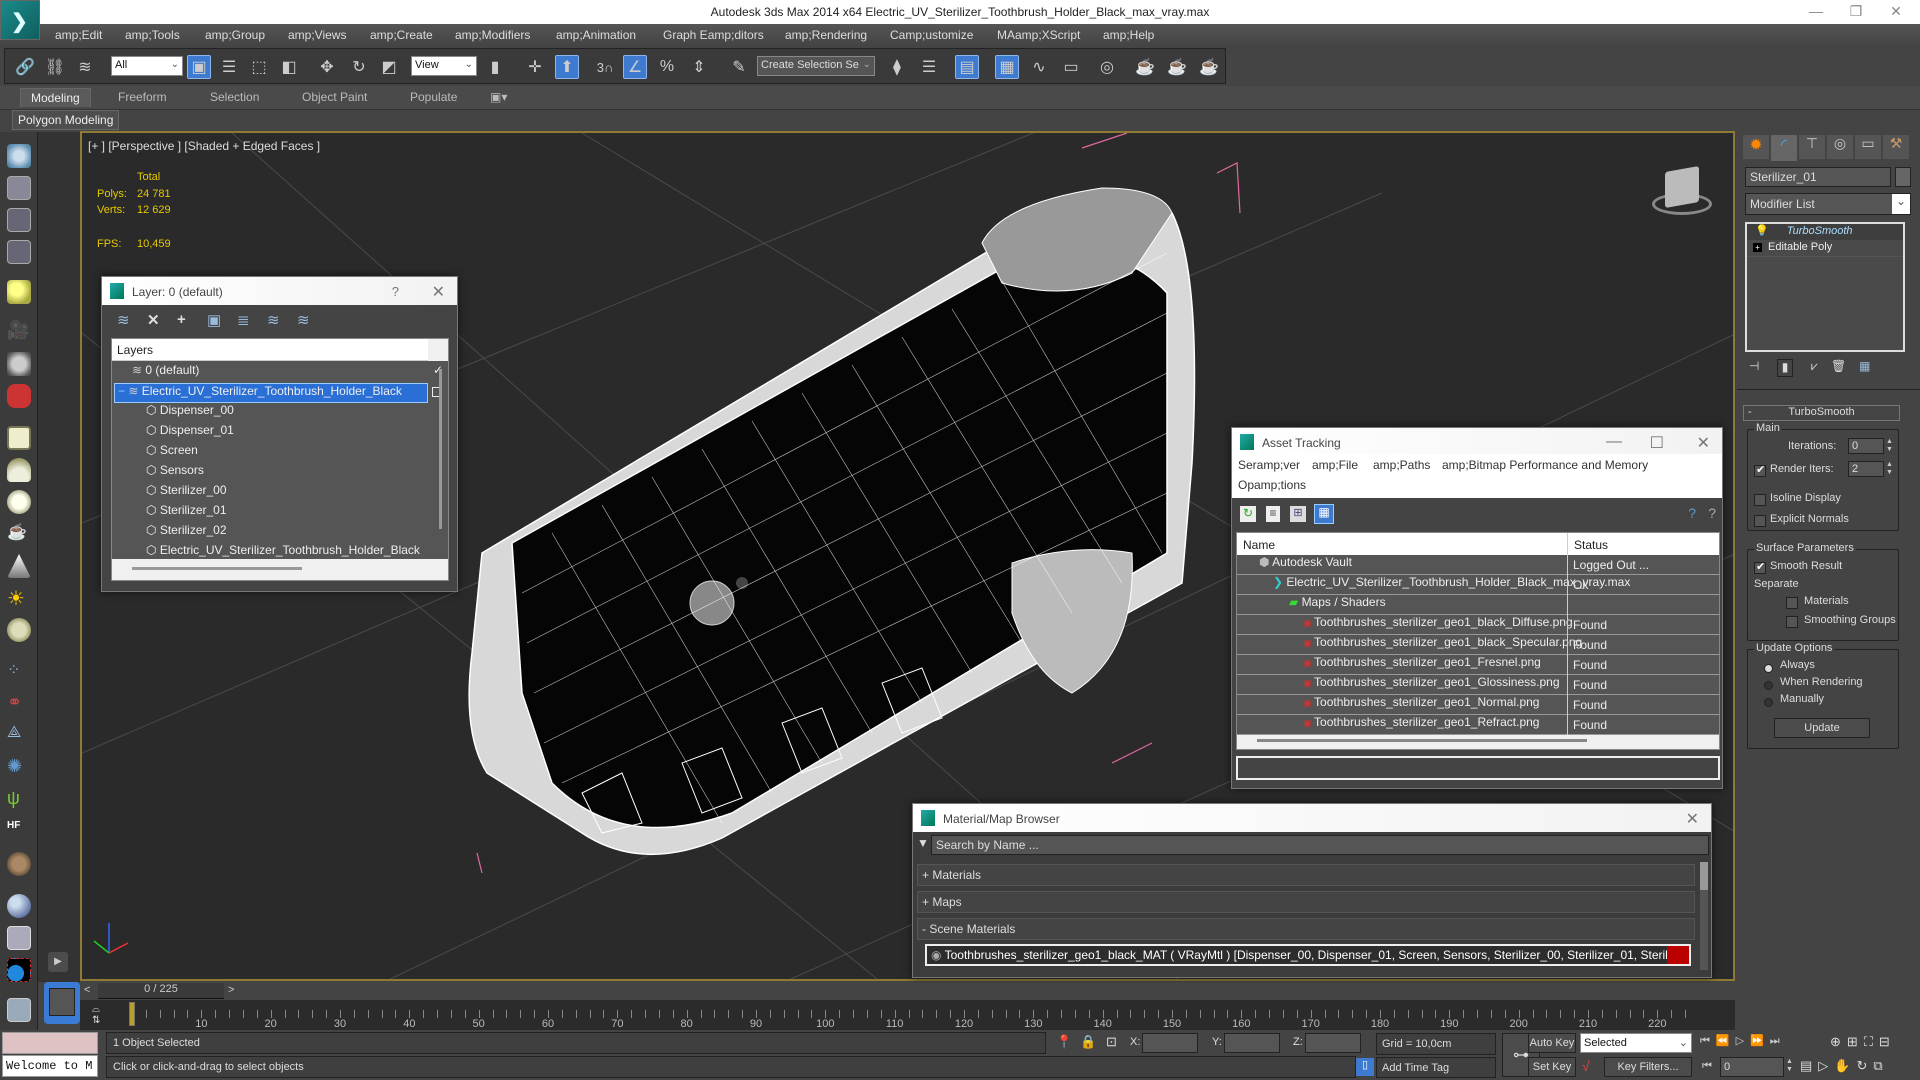  I want to click on pivot-center-icon: ▮, so click(495, 67).